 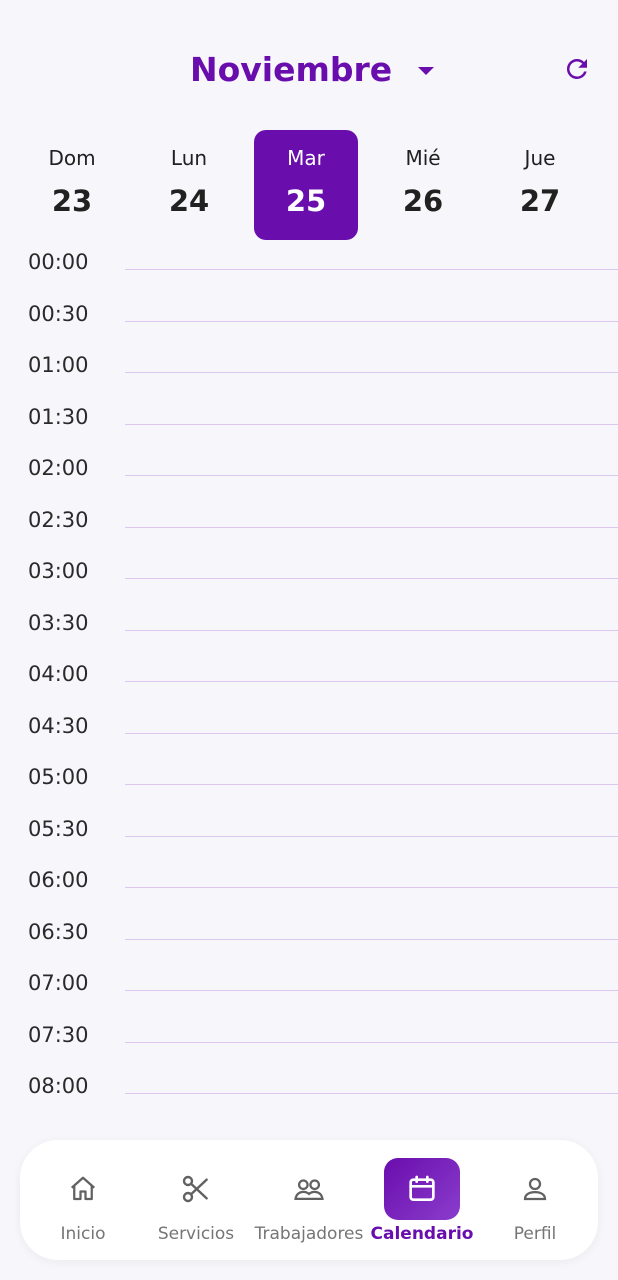 I want to click on time-label: 00:00, so click(x=58, y=262).